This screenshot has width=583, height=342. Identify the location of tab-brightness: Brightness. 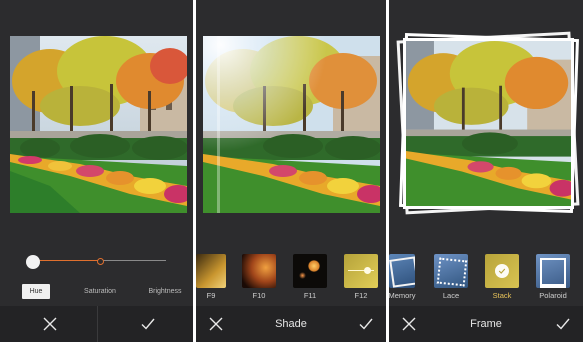
(165, 291).